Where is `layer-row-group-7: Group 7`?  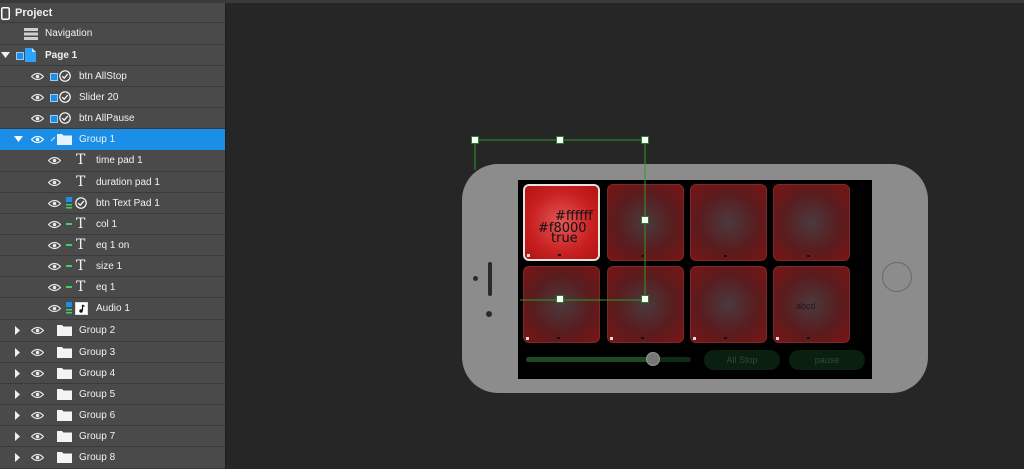
layer-row-group-7: Group 7 is located at coordinates (112, 436).